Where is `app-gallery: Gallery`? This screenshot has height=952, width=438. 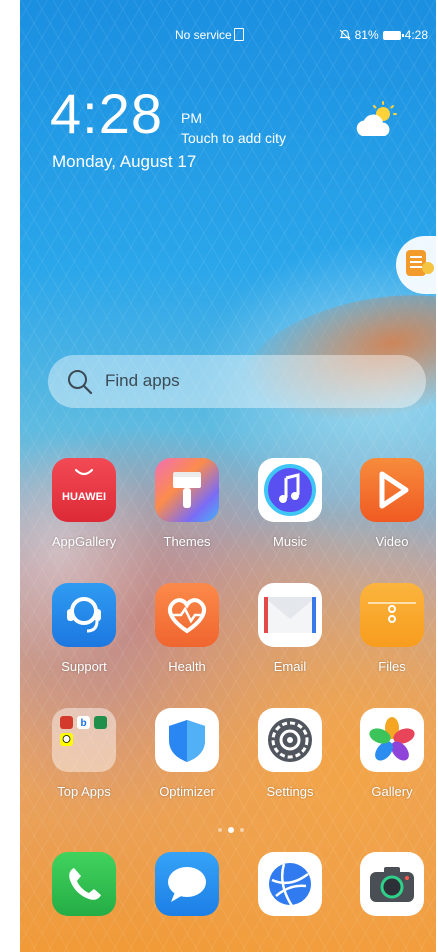 app-gallery: Gallery is located at coordinates (391, 753).